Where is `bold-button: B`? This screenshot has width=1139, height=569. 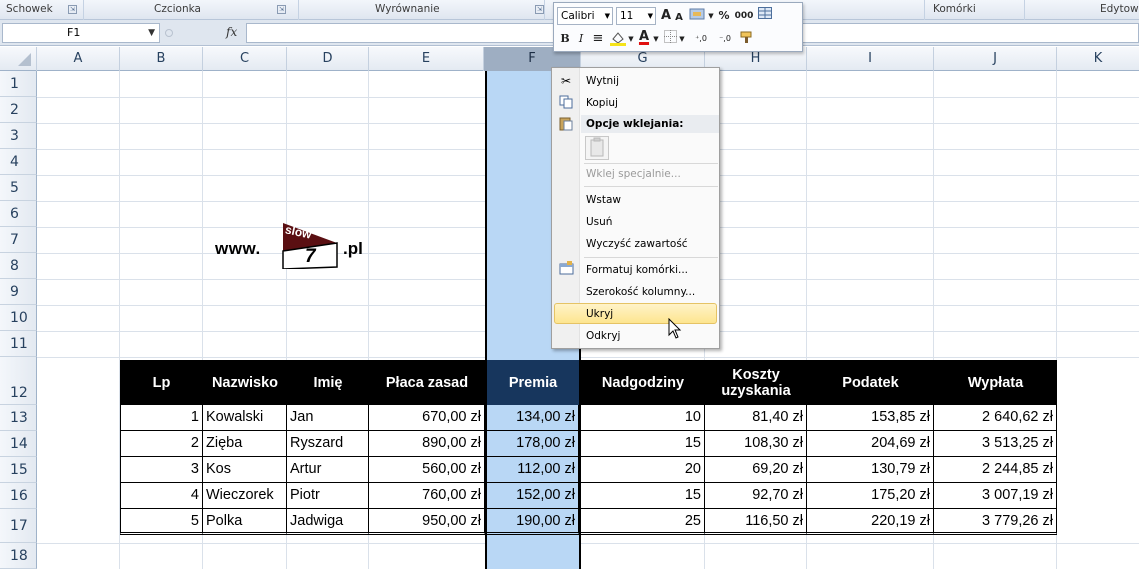
bold-button: B is located at coordinates (565, 39).